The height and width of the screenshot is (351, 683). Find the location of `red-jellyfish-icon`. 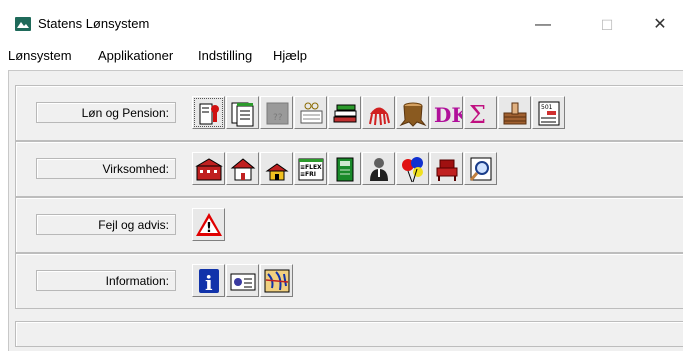

red-jellyfish-icon is located at coordinates (378, 112).